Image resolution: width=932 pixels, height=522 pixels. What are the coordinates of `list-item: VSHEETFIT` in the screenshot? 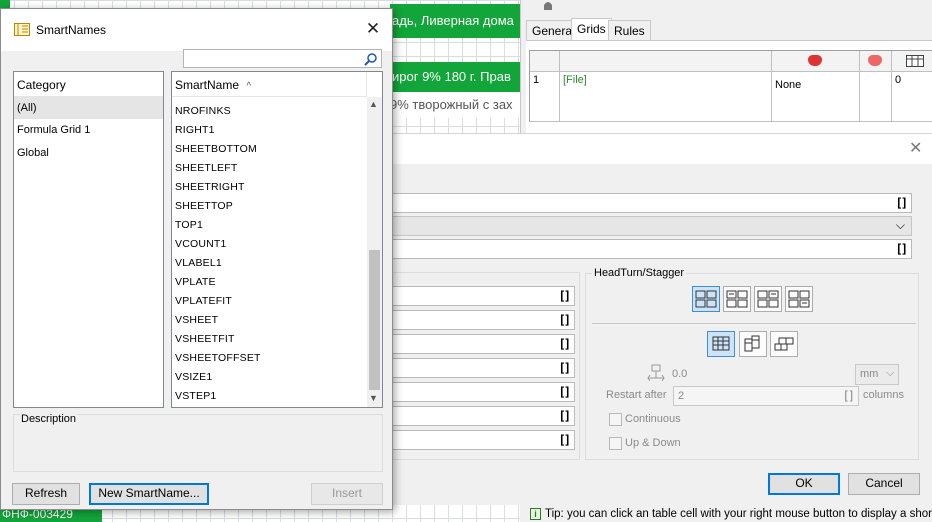 It's located at (269, 339).